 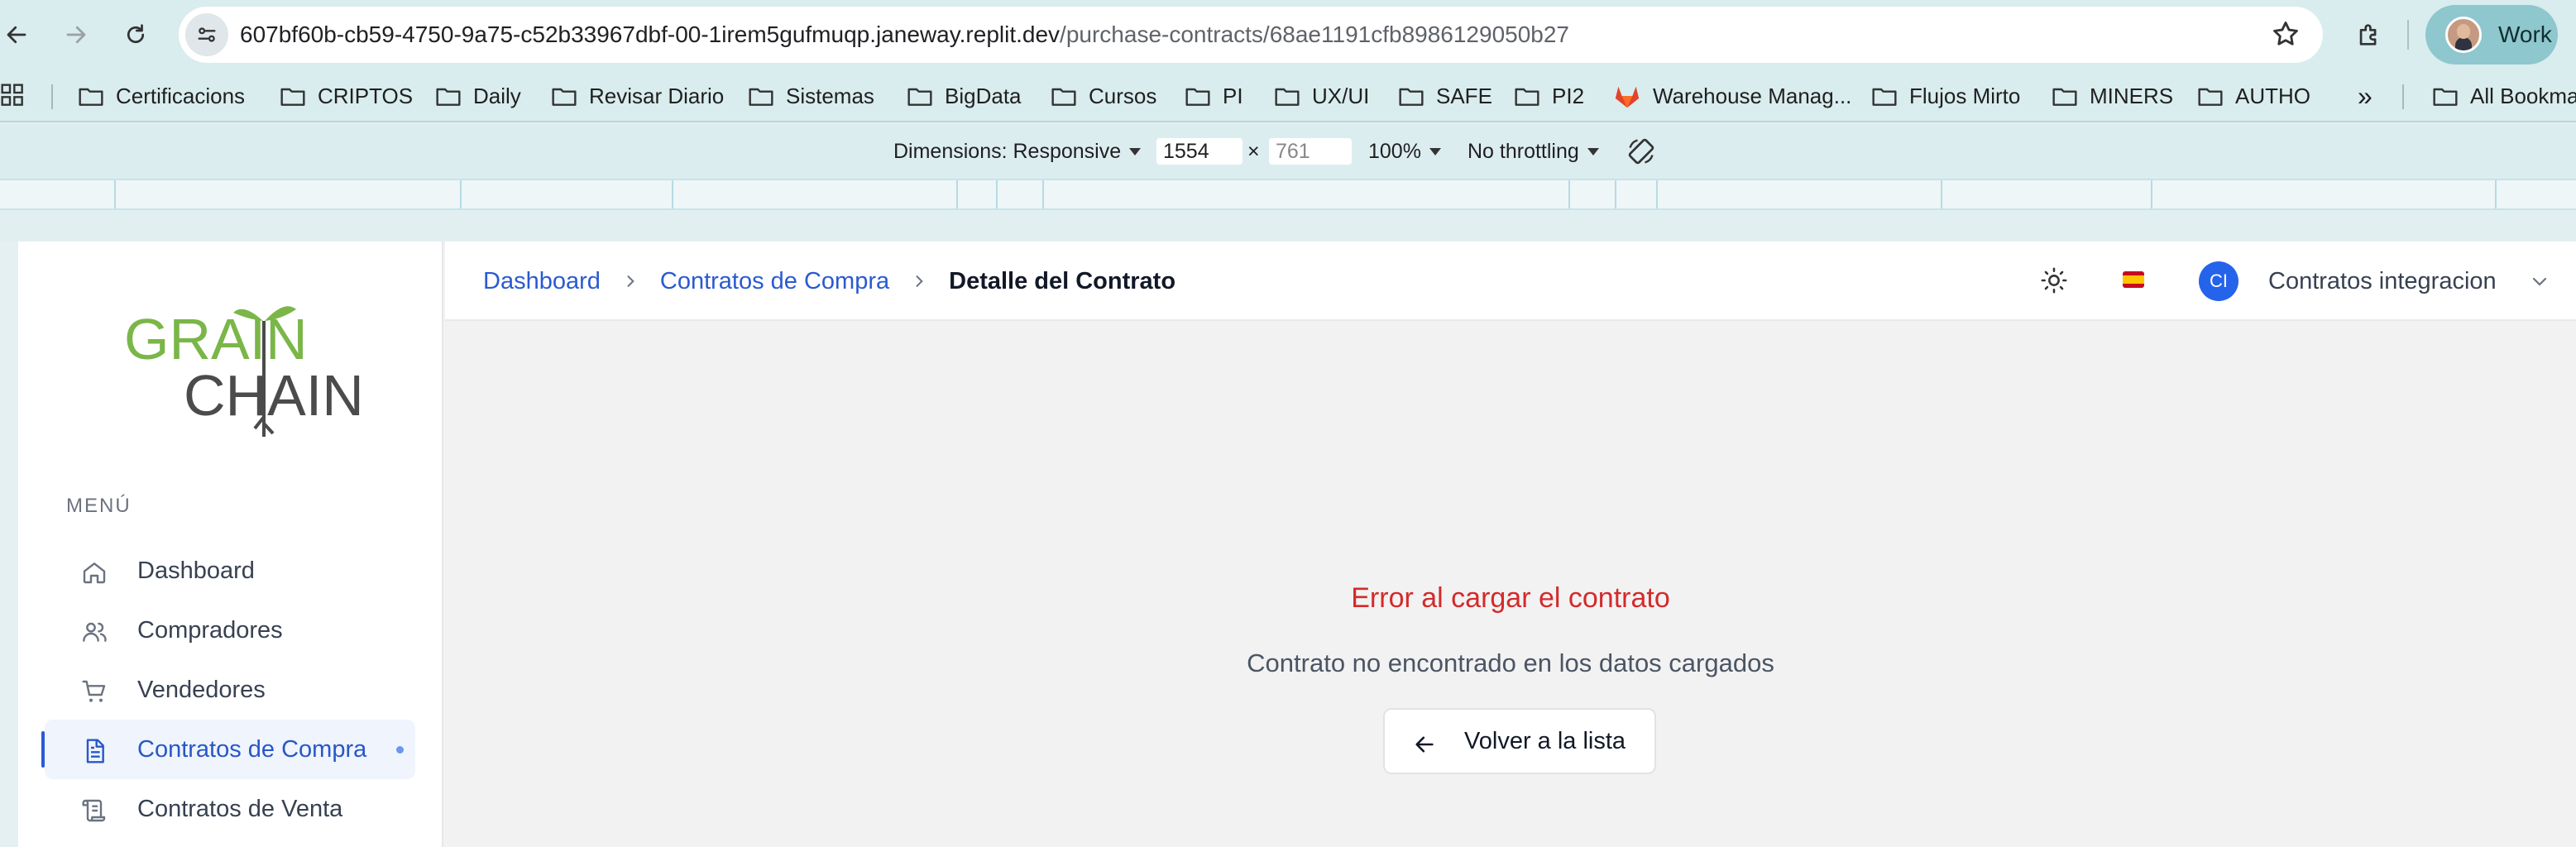 What do you see at coordinates (136, 35) in the screenshot?
I see `reload-icon` at bounding box center [136, 35].